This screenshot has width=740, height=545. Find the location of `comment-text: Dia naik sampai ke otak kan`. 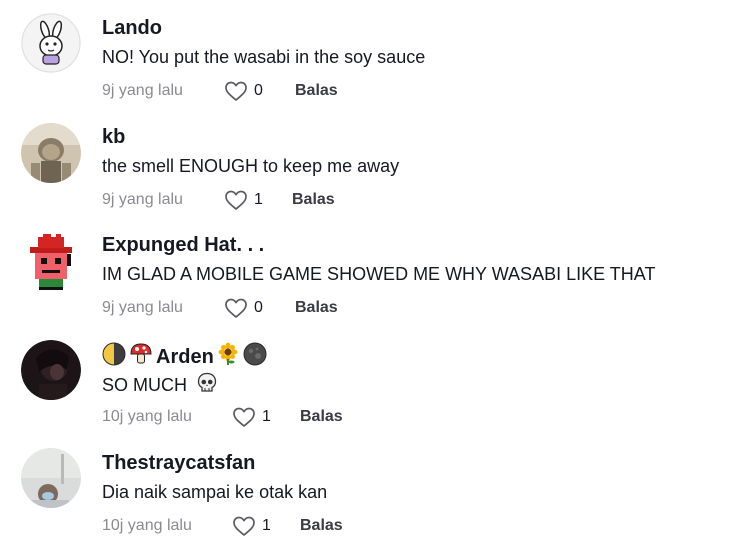

comment-text: Dia naik sampai ke otak kan is located at coordinates (215, 492).